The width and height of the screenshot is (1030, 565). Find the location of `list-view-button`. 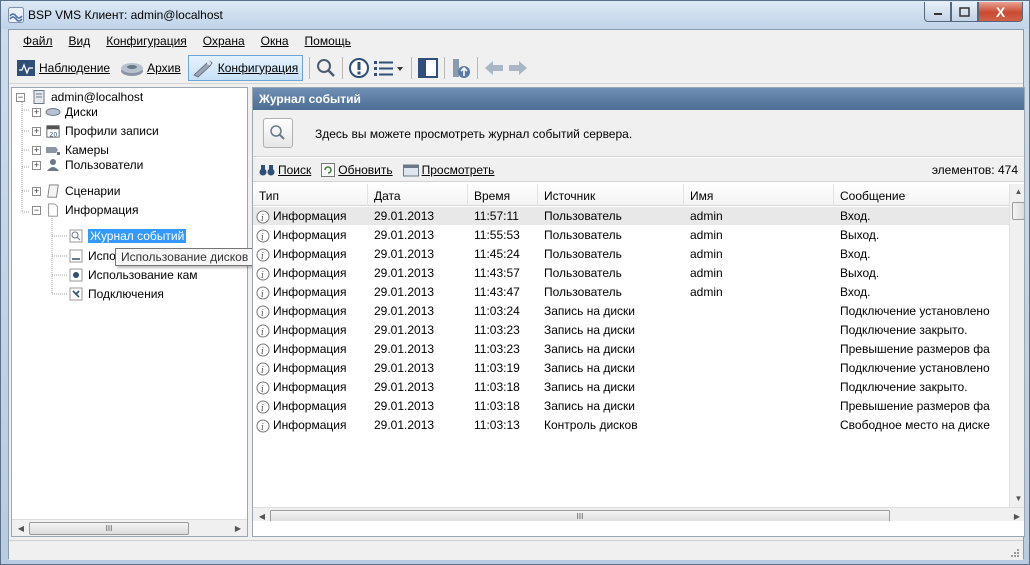

list-view-button is located at coordinates (389, 68).